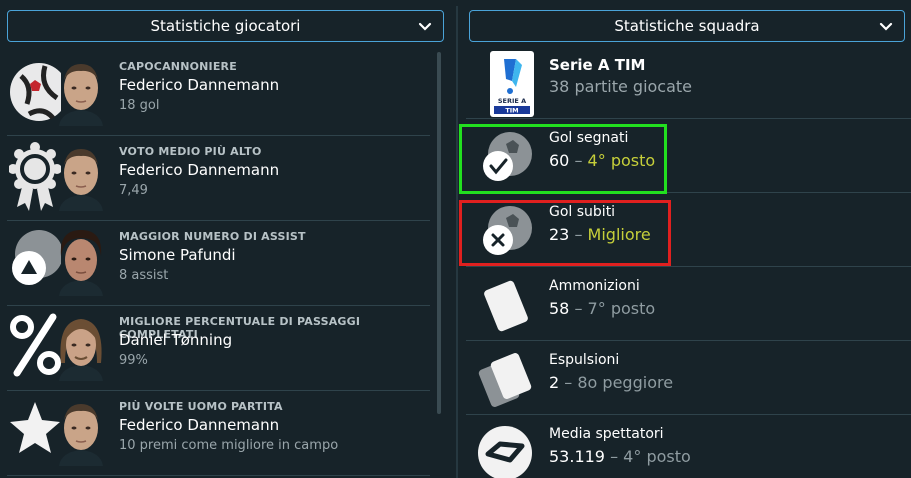 This screenshot has height=478, width=911. I want to click on stat-caption: PIÙ VOLTE UOMO PARTITA, so click(201, 406).